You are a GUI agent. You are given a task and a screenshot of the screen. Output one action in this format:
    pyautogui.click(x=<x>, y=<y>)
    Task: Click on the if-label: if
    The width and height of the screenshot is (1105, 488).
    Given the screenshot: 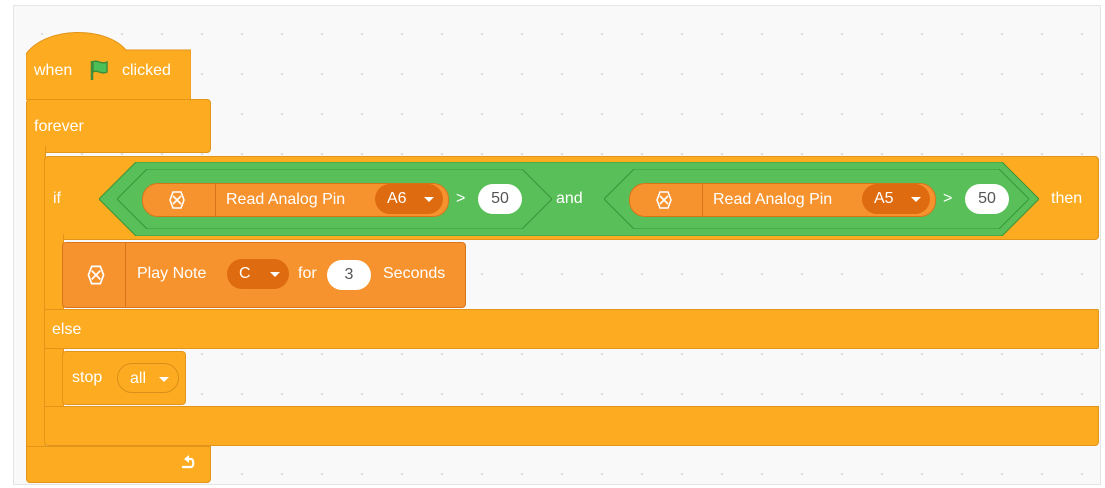 What is the action you would take?
    pyautogui.click(x=57, y=198)
    